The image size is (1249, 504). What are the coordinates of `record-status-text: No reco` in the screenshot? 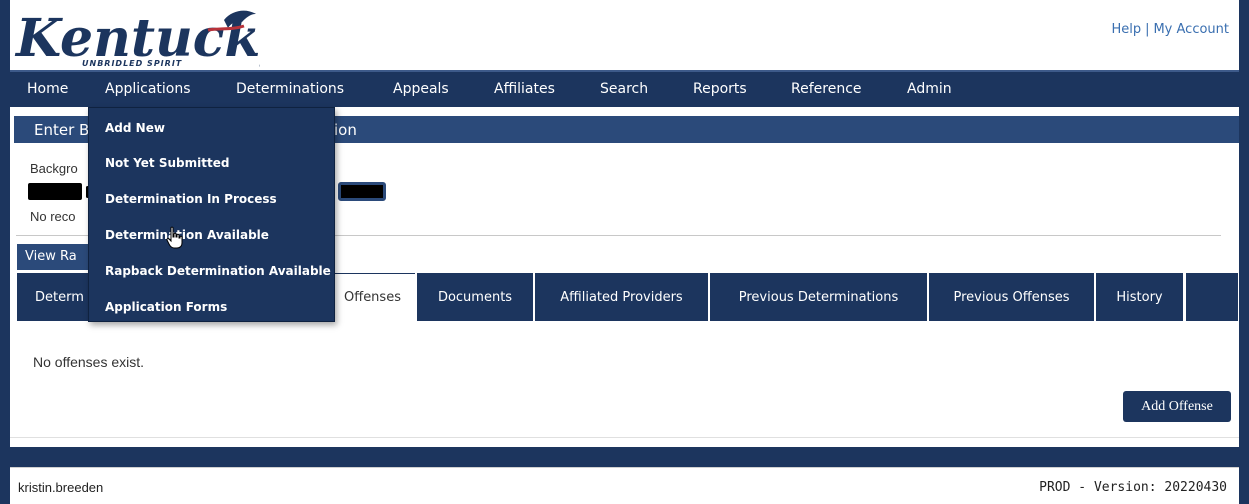 It's located at (53, 216).